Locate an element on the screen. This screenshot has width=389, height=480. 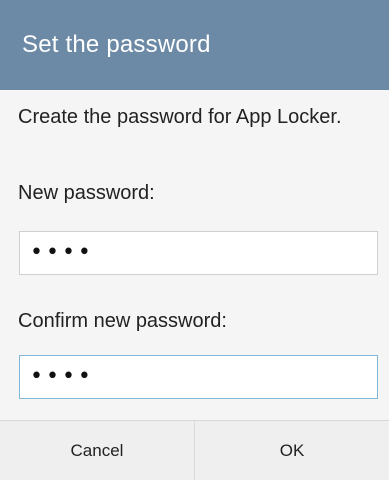
new-password-input: •••• is located at coordinates (198, 253).